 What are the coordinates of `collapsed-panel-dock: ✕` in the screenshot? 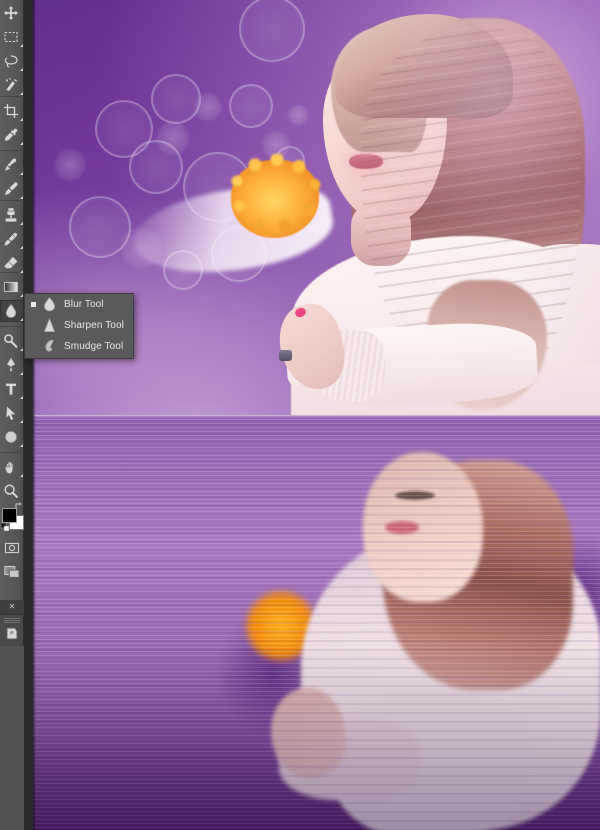 It's located at (12, 715).